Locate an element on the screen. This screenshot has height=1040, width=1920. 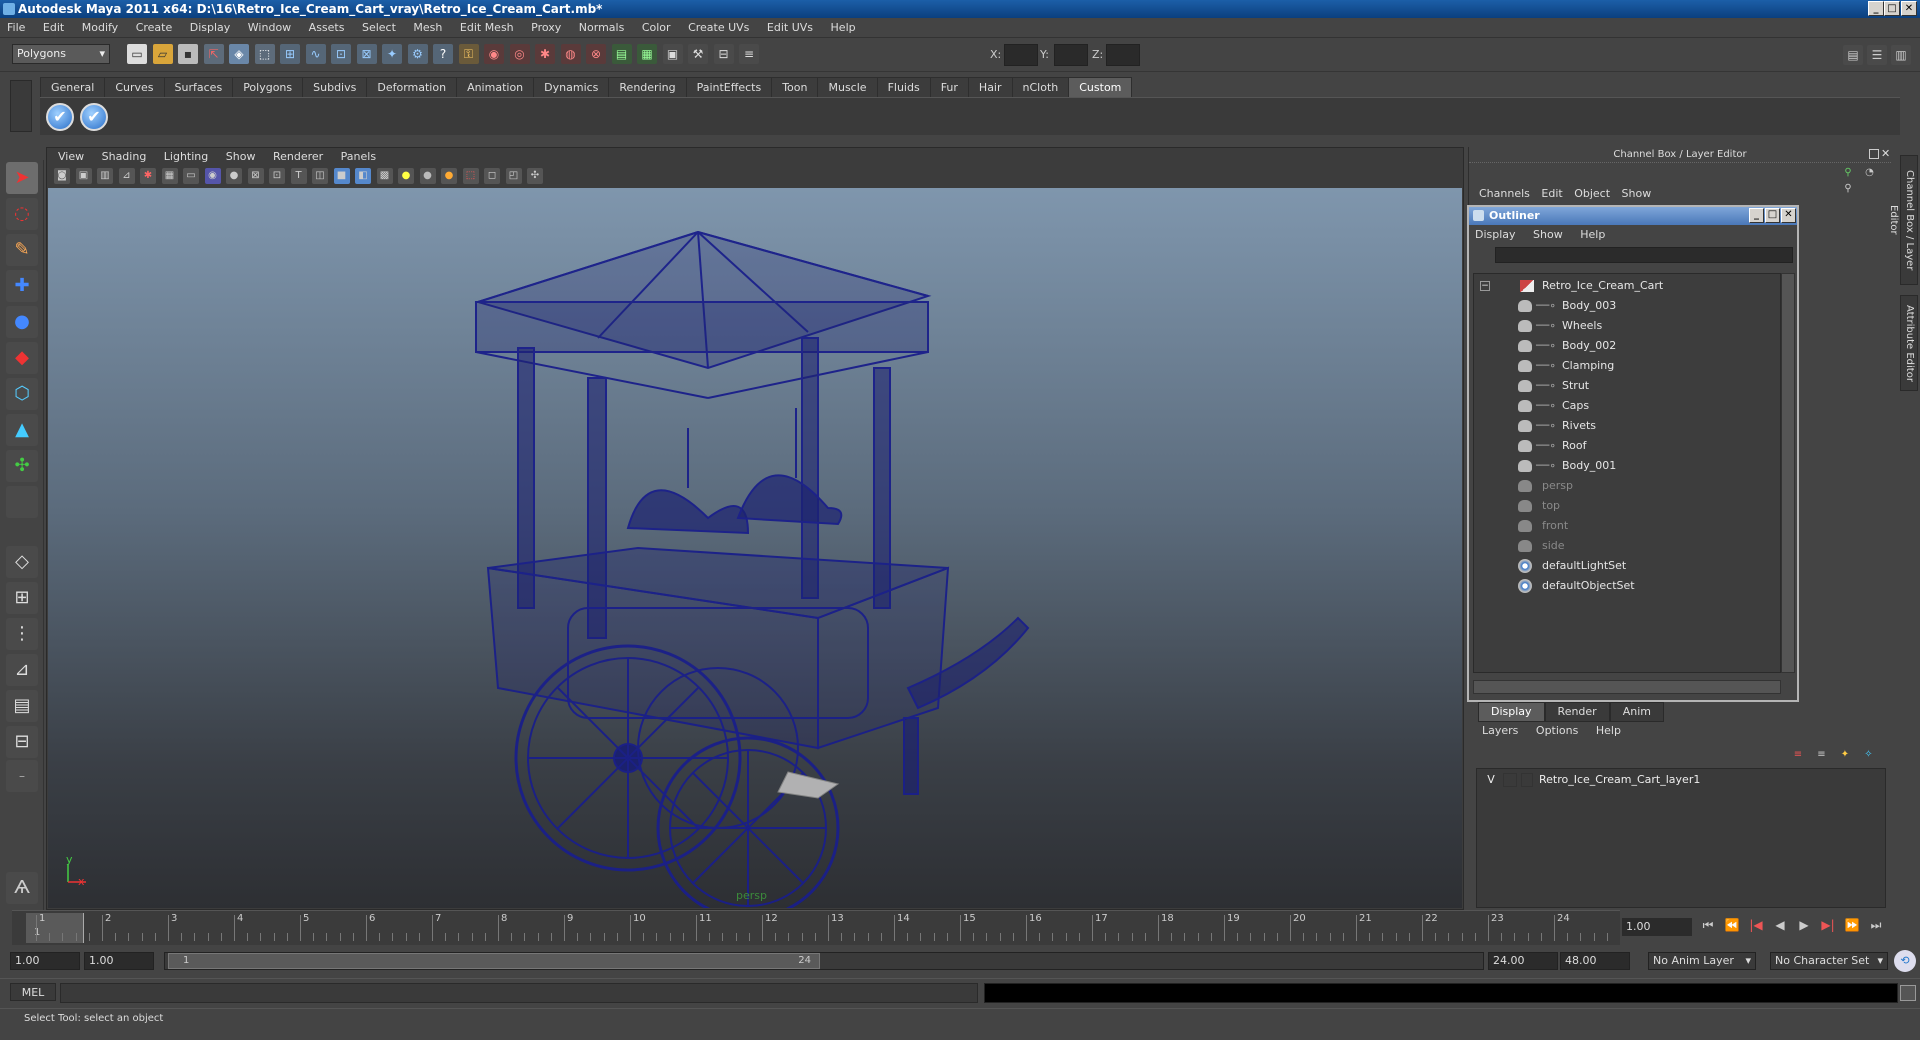
four-view-layout-icon: ⊞ is located at coordinates (22, 598).